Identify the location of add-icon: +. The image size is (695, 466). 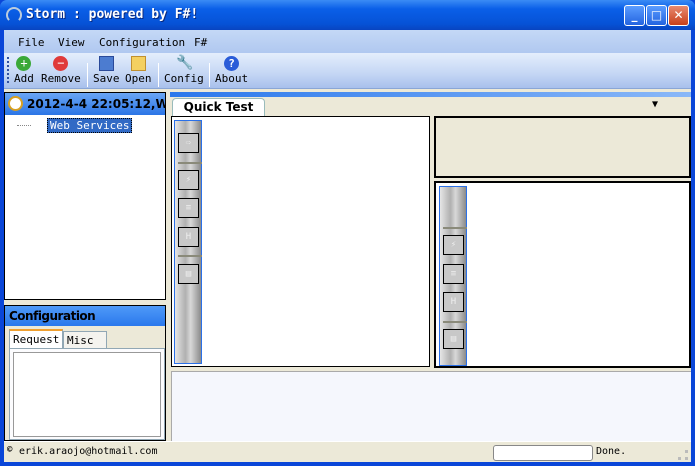
(24, 63).